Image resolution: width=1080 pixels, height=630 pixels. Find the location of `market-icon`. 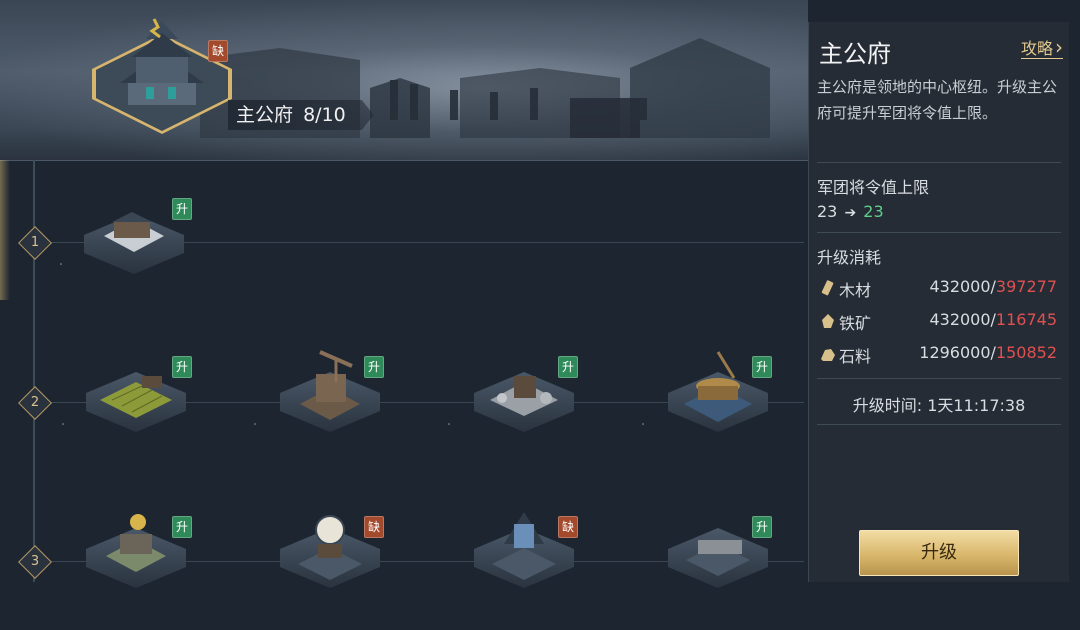

market-icon is located at coordinates (136, 543).